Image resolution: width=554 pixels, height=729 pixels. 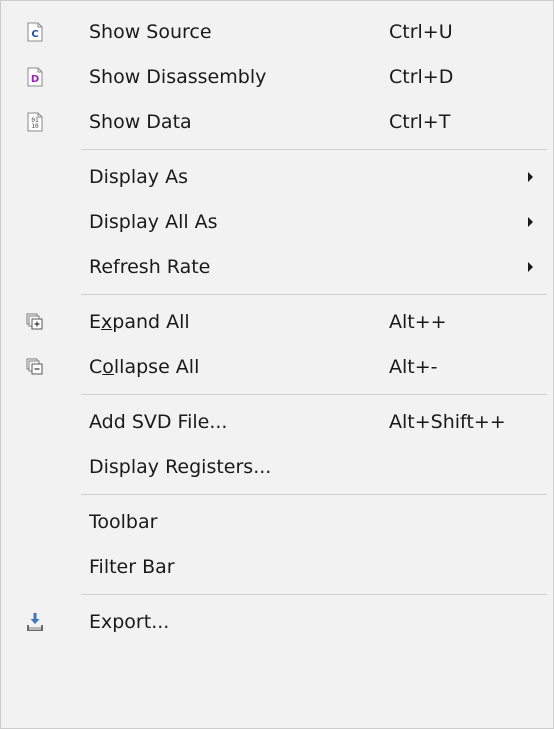 I want to click on label-part: pand All, so click(x=151, y=321).